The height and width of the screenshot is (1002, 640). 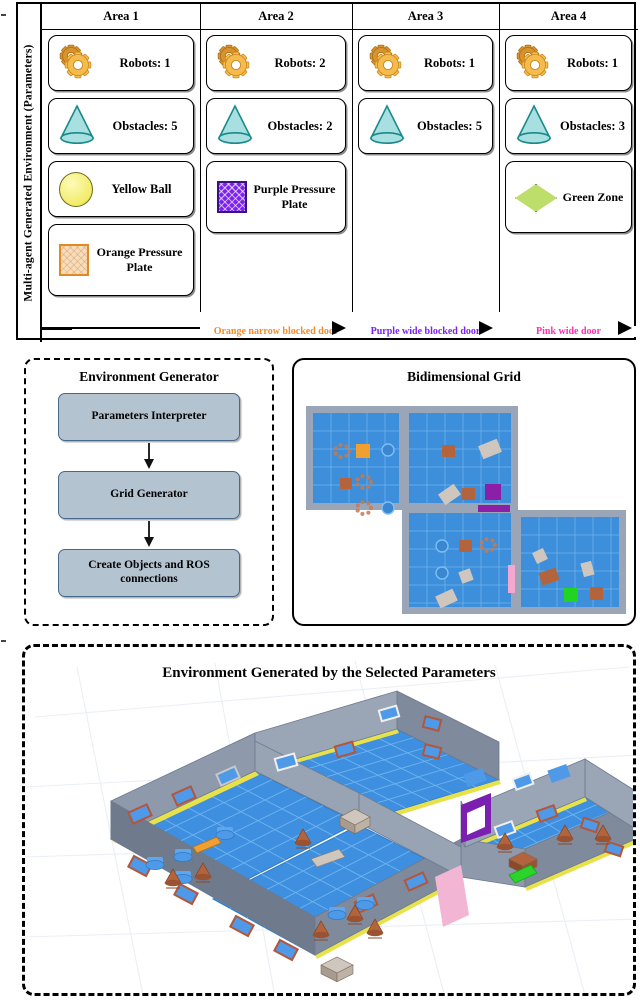 I want to click on bidimensional-grid-image, so click(x=466, y=504).